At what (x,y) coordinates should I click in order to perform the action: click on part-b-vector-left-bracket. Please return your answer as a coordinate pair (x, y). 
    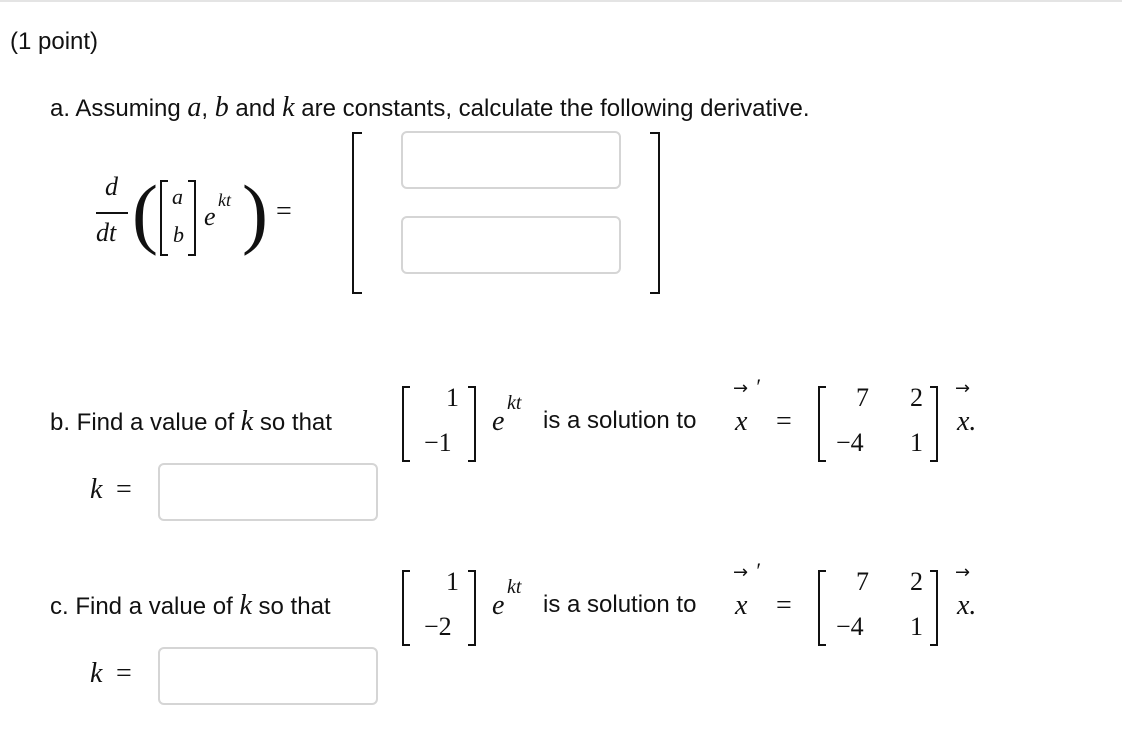
    Looking at the image, I should click on (406, 424).